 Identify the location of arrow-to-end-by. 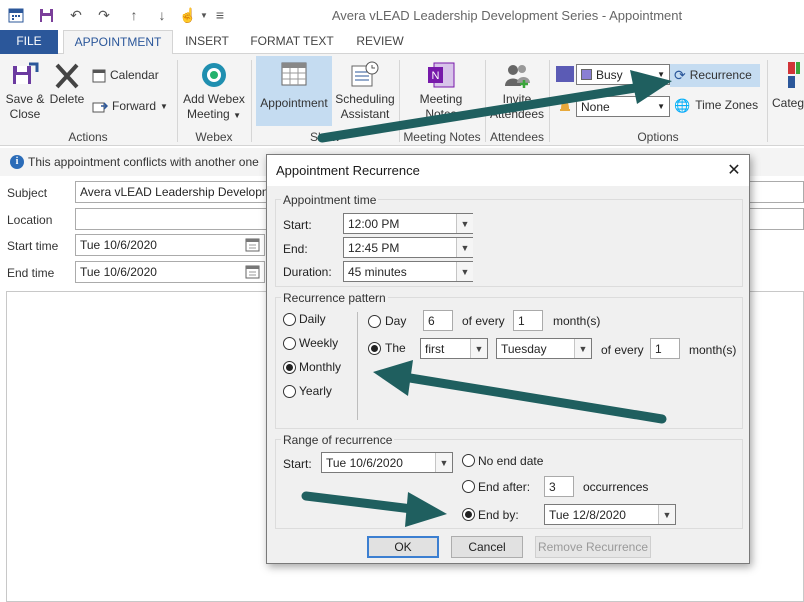
(374, 509).